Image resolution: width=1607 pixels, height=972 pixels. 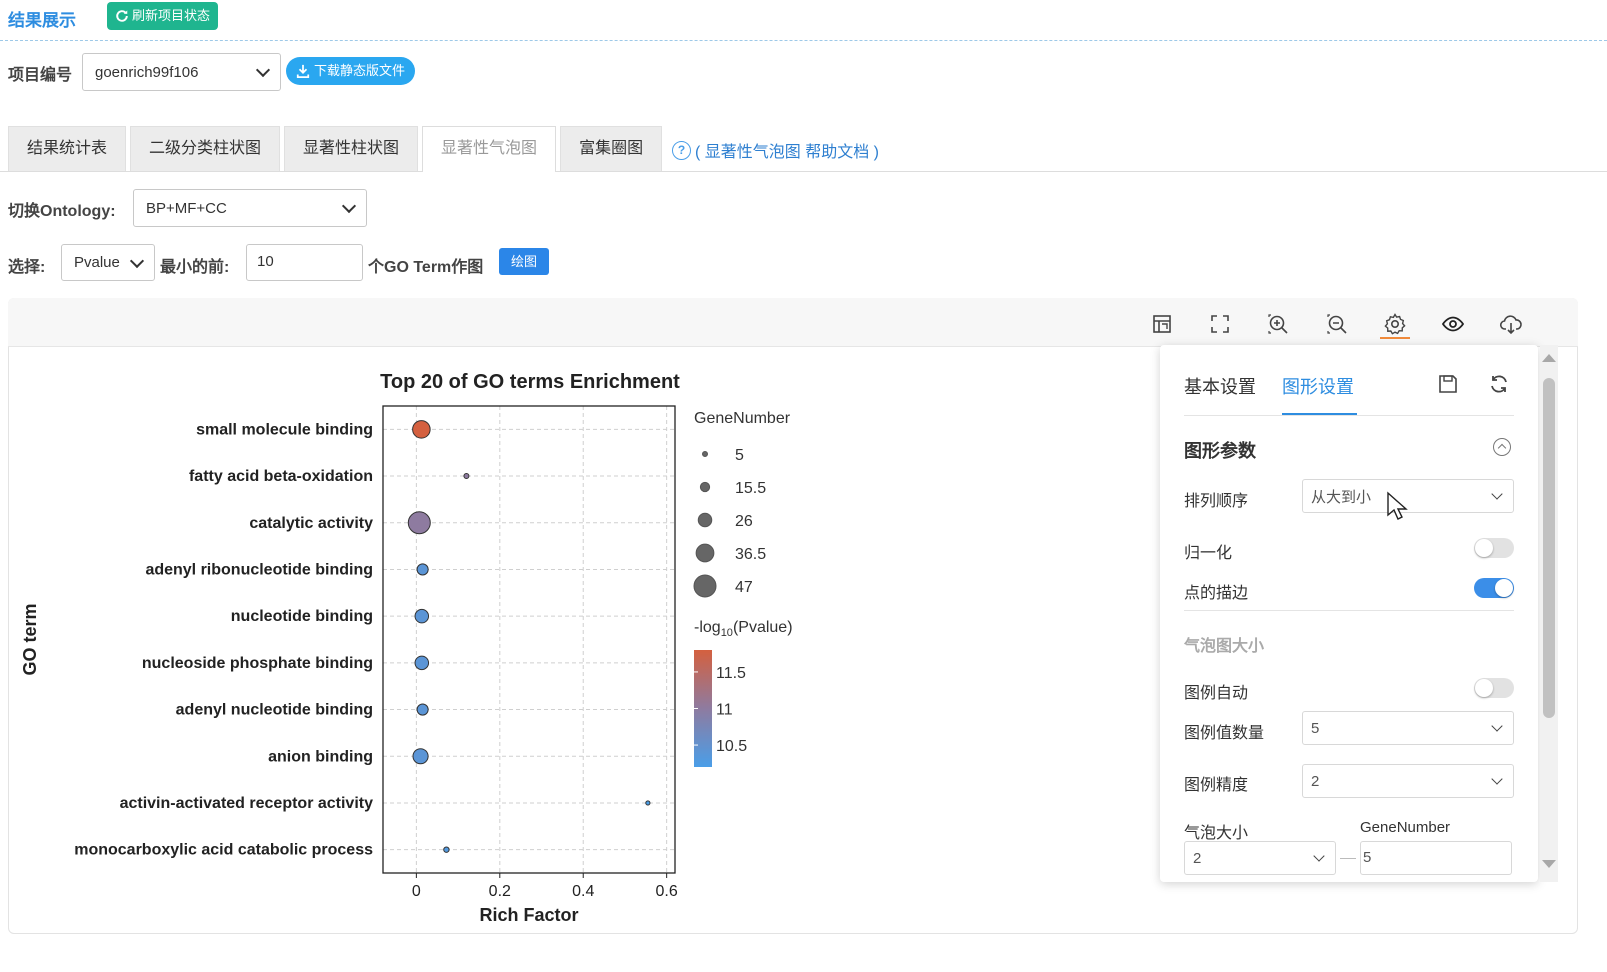 I want to click on tab-stats-table: 结果统计表, so click(x=67, y=148).